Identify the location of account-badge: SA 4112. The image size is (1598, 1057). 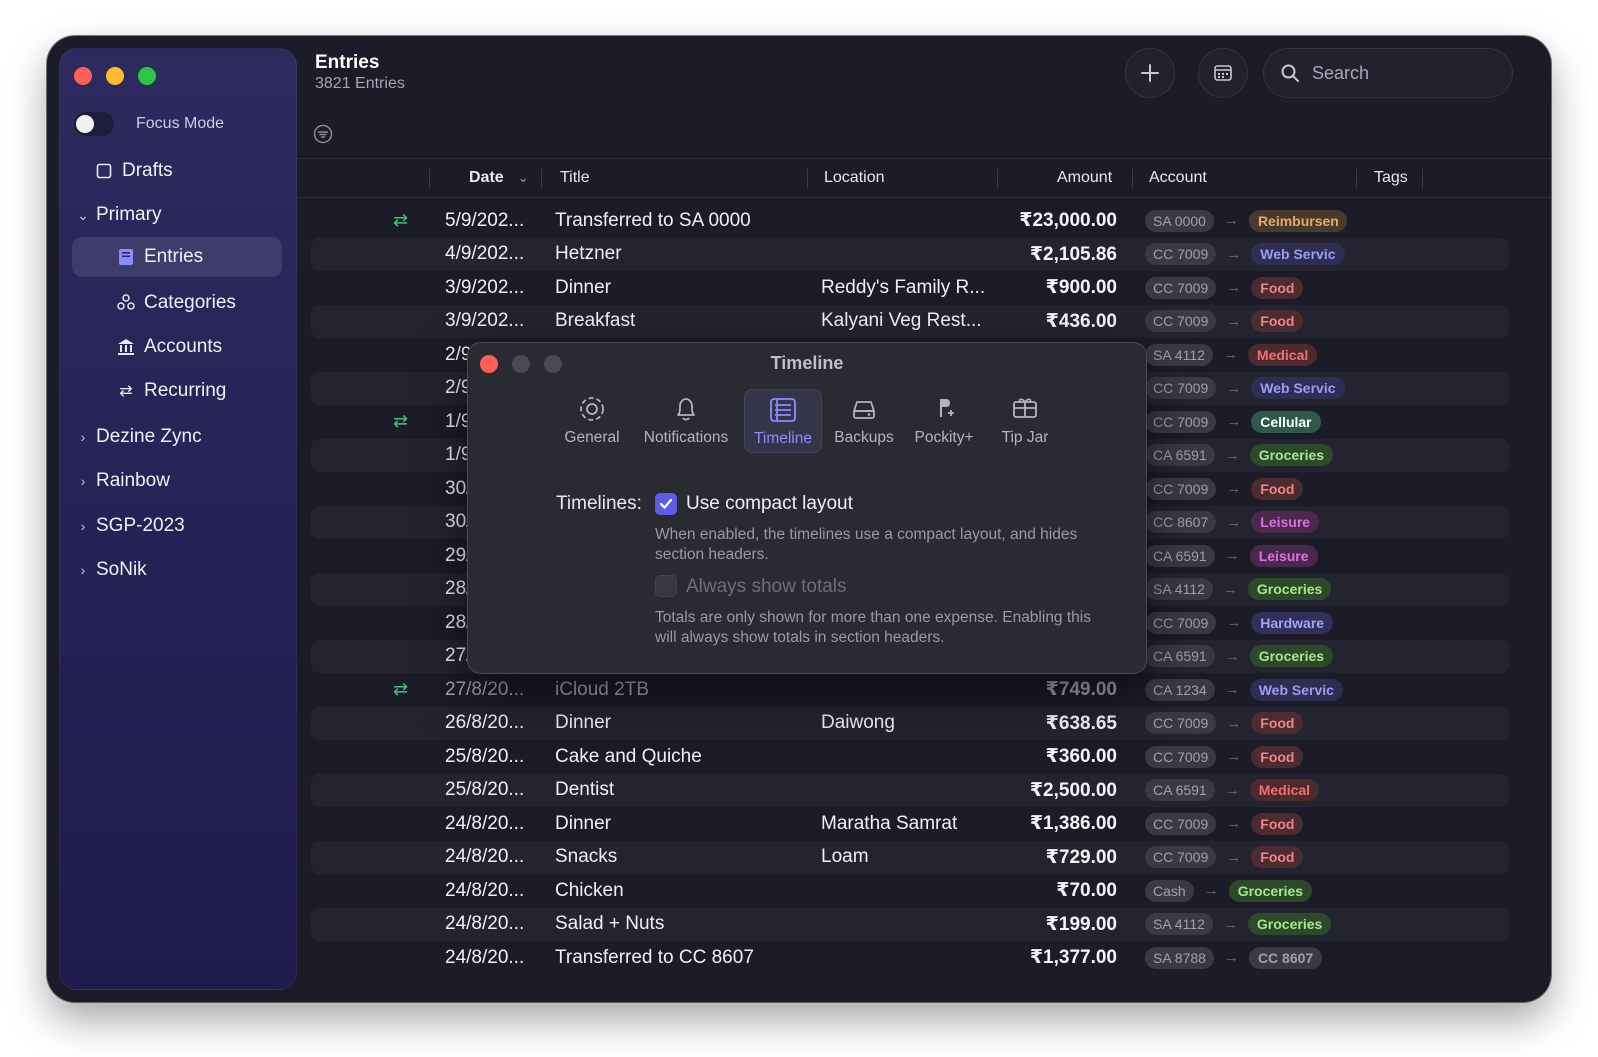
(1179, 924).